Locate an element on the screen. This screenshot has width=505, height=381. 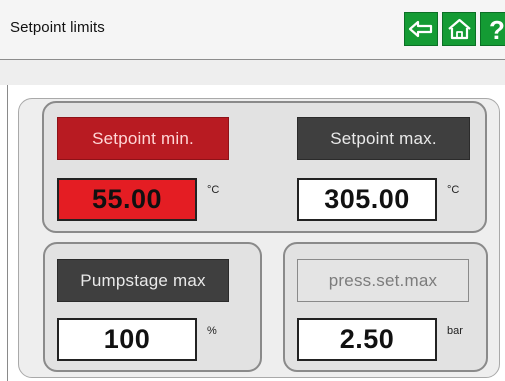
setpoint-min-value: 55.00 is located at coordinates (127, 199).